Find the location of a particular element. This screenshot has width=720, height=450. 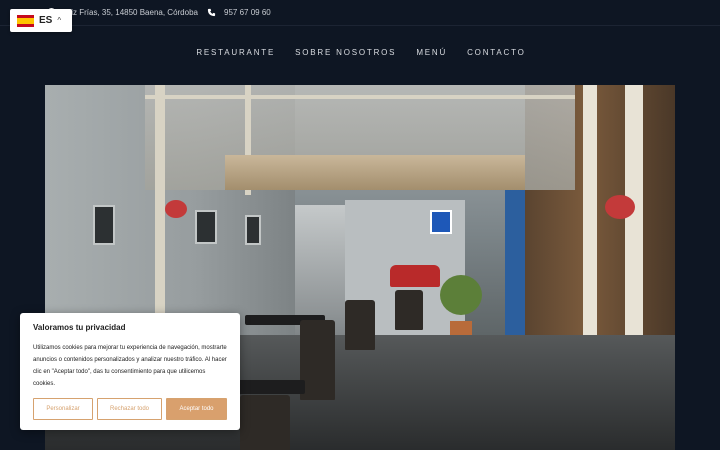

customize-button: Personalizar is located at coordinates (63, 409).